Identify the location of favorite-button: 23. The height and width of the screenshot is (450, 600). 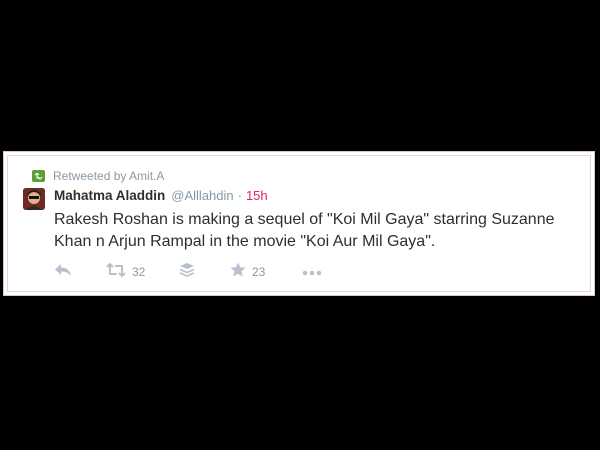
(248, 272).